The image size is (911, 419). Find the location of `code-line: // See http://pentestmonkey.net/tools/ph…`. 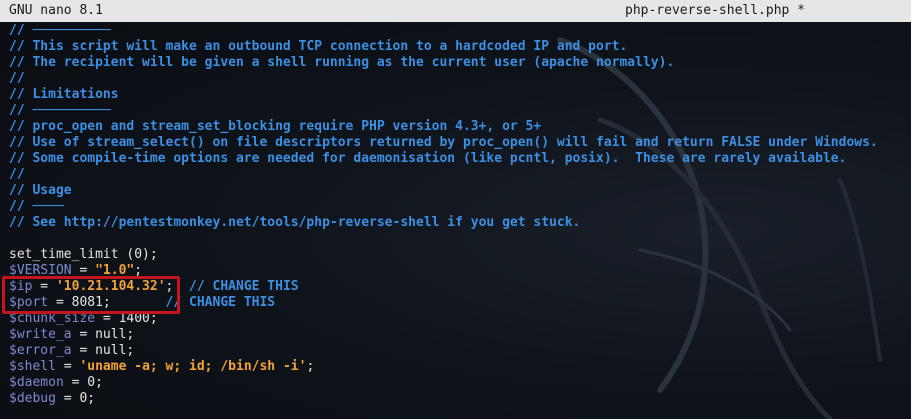

code-line: // See http://pentestmonkey.net/tools/ph… is located at coordinates (295, 222).